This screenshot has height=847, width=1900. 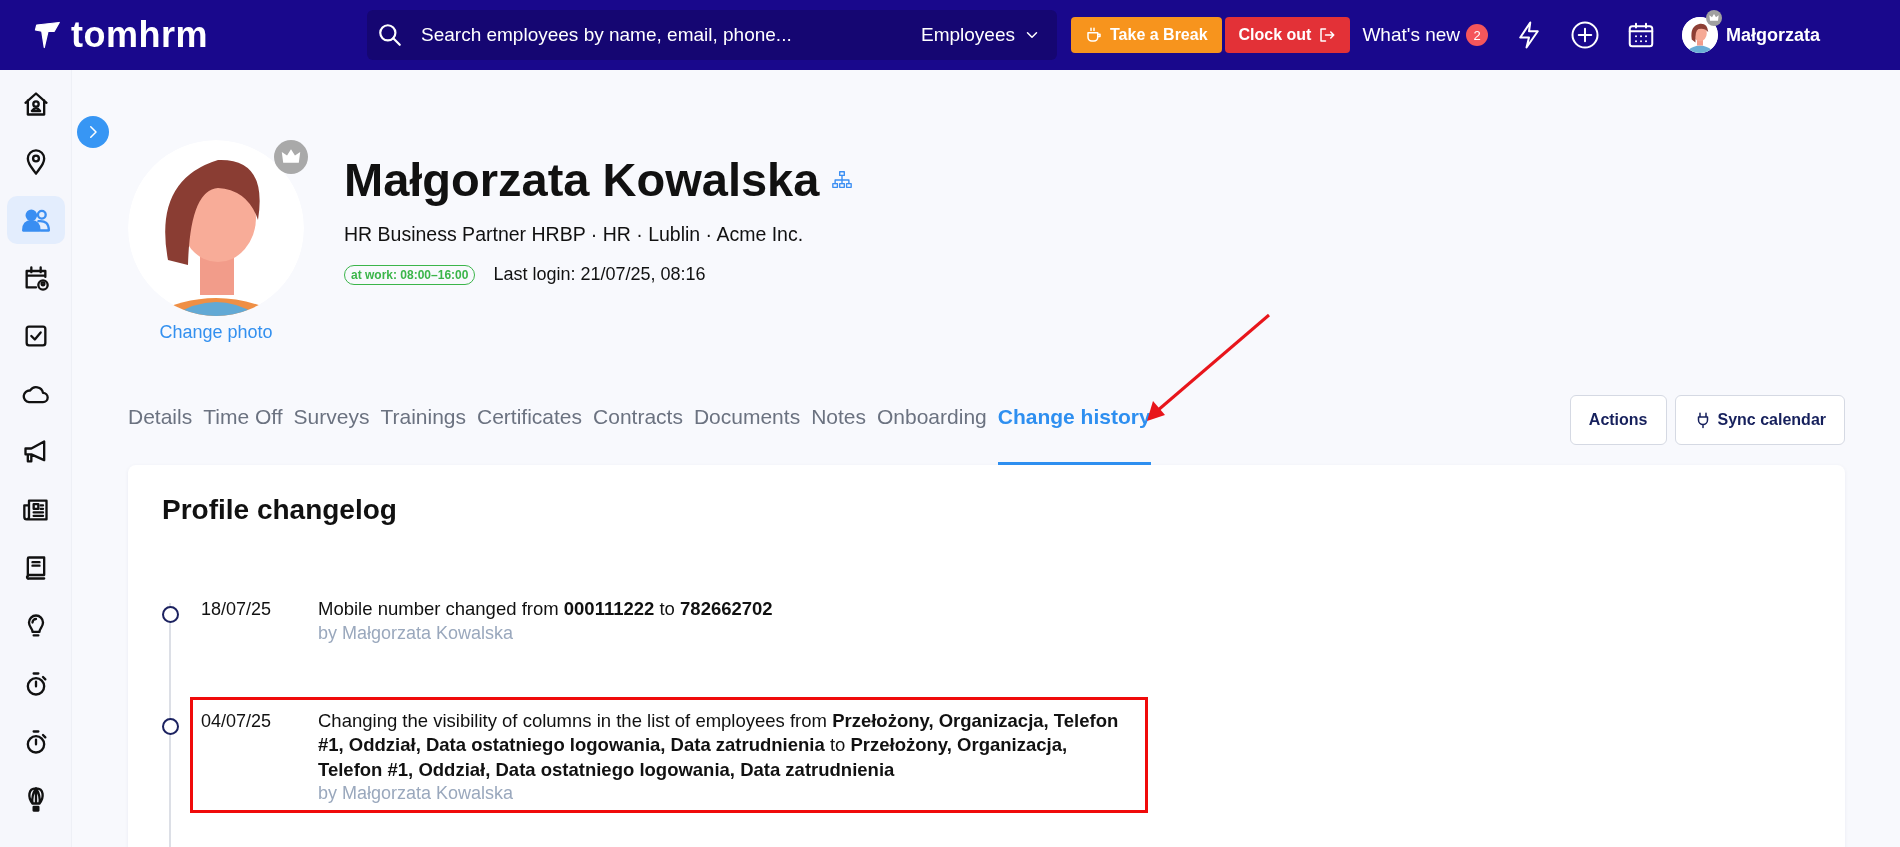 What do you see at coordinates (932, 431) in the screenshot?
I see `tab: Onboarding` at bounding box center [932, 431].